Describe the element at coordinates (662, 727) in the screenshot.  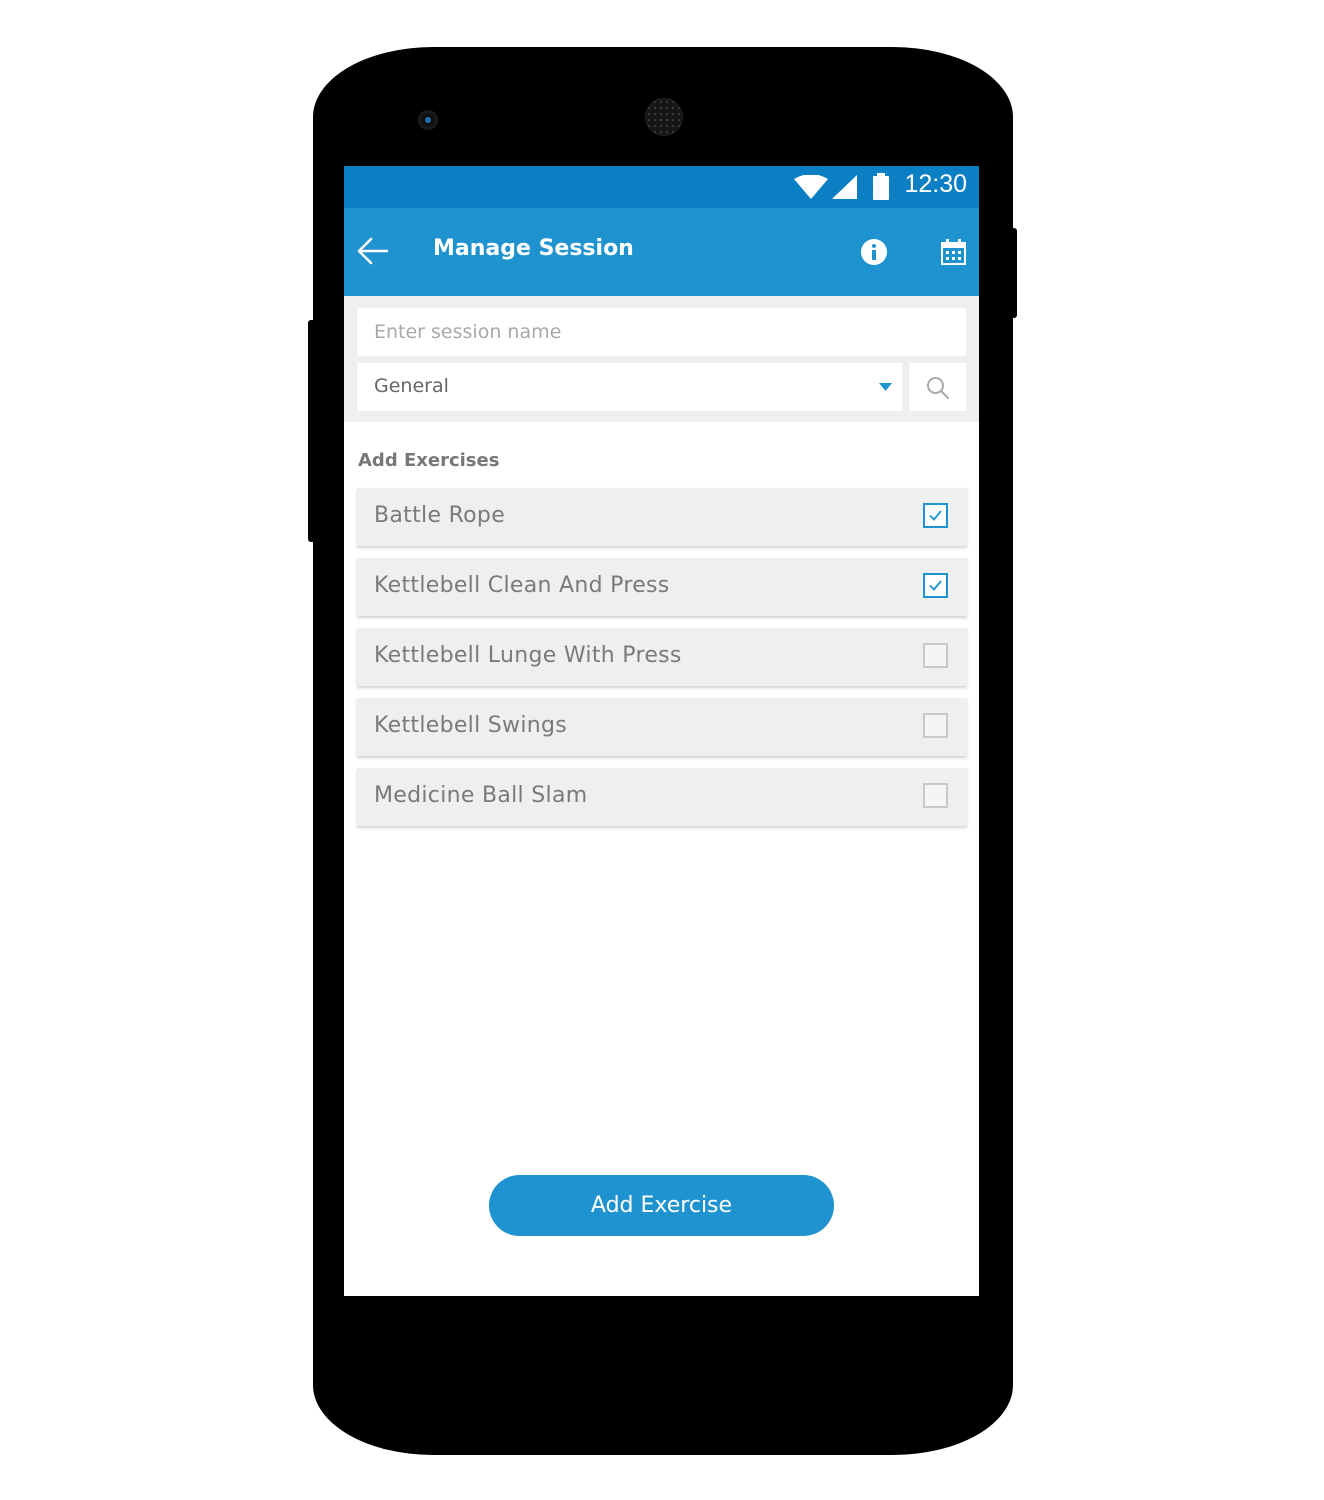
I see `exercise-row: Kettlebell Swings` at that location.